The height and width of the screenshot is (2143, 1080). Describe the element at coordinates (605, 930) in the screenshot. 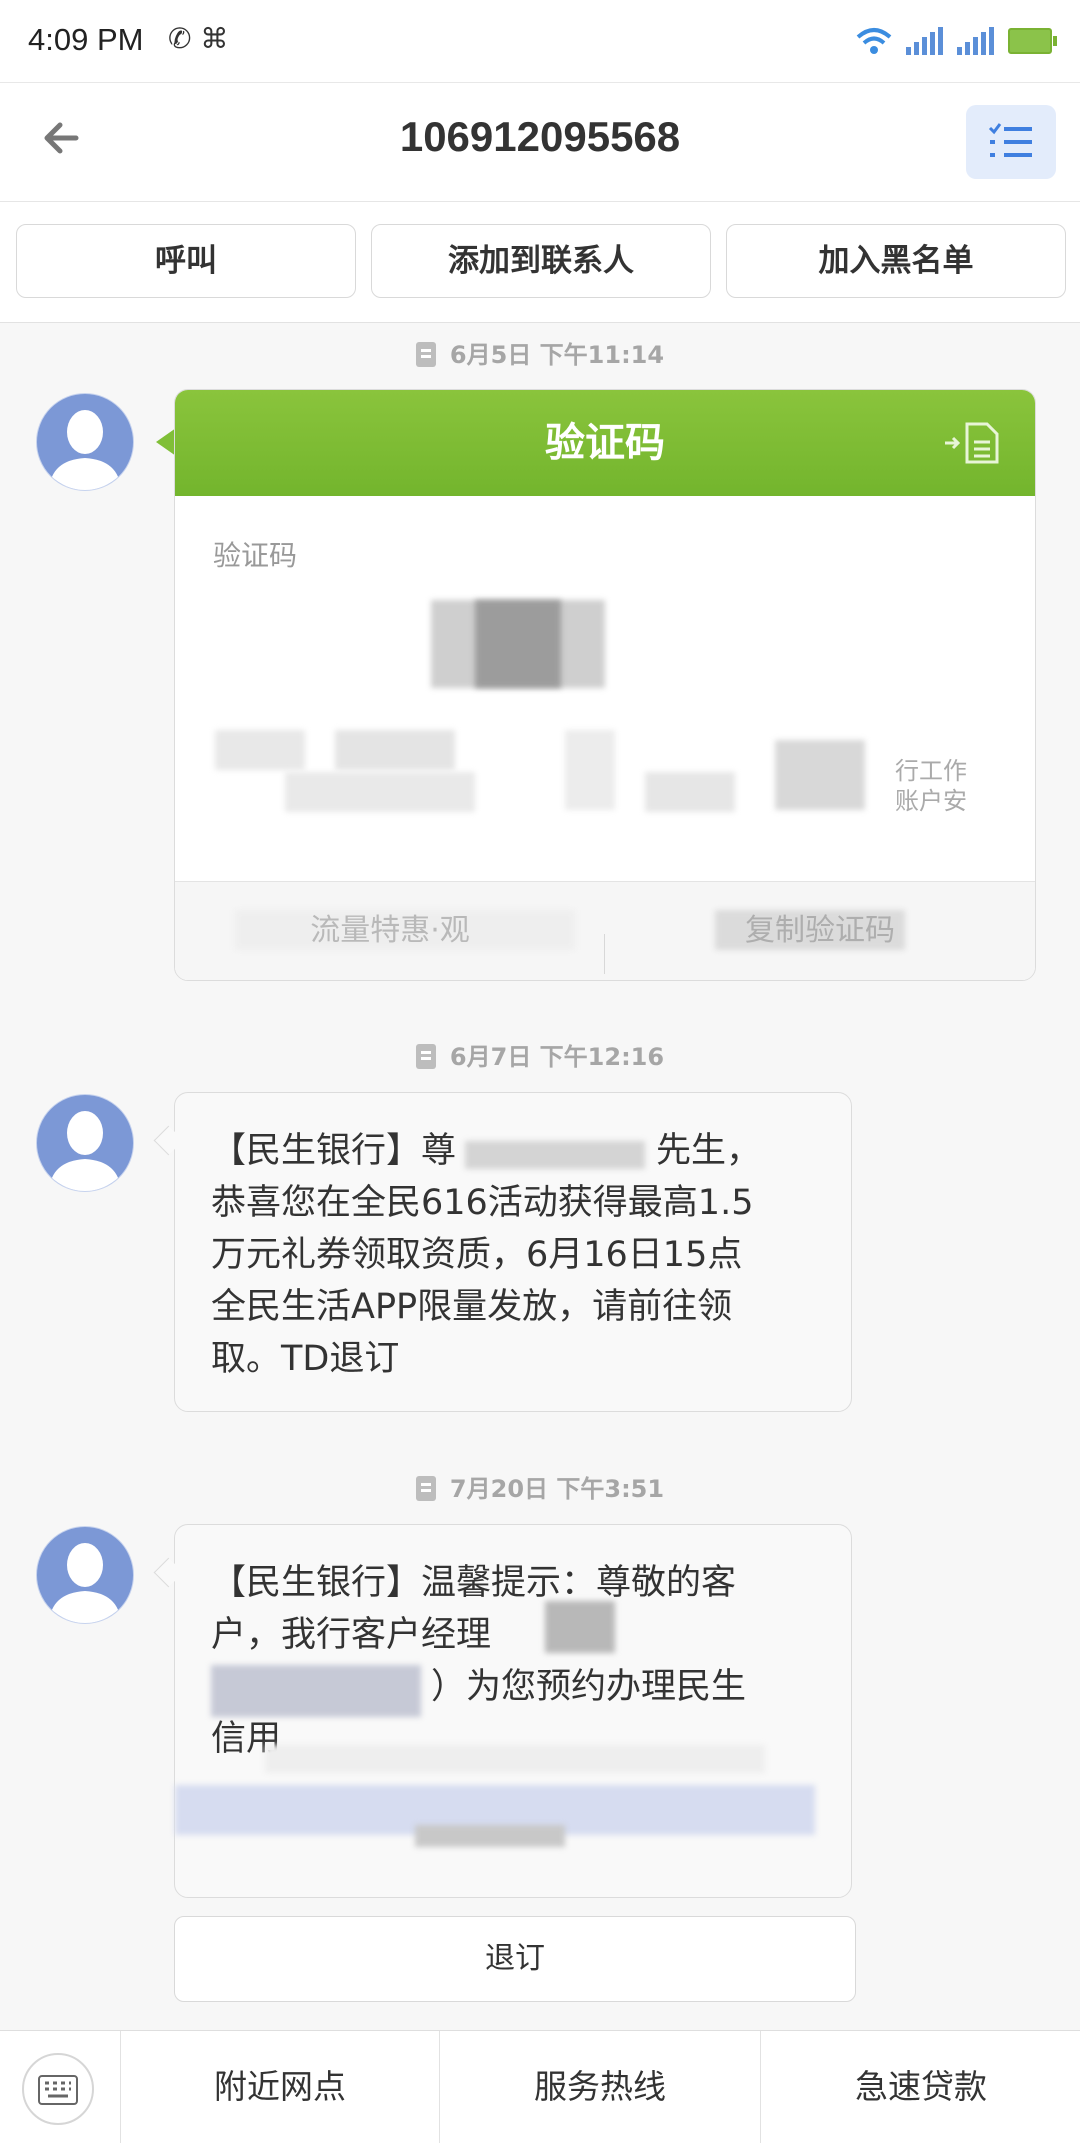

I see `card-footer: 流量特惠·观 复制验证码` at that location.